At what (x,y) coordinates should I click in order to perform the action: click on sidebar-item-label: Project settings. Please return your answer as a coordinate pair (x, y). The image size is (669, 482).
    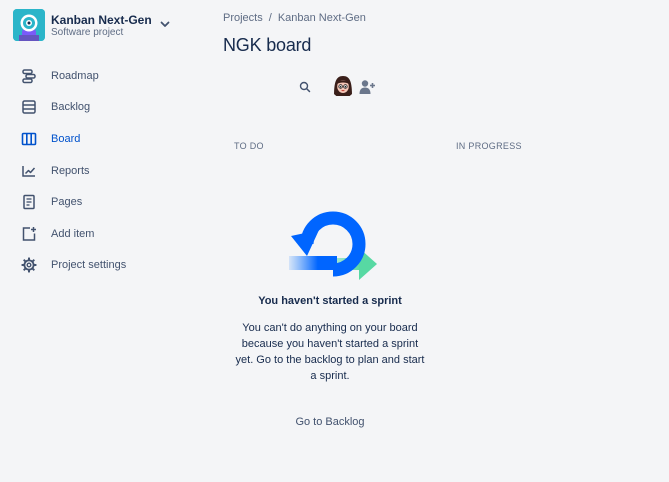
    Looking at the image, I should click on (89, 265).